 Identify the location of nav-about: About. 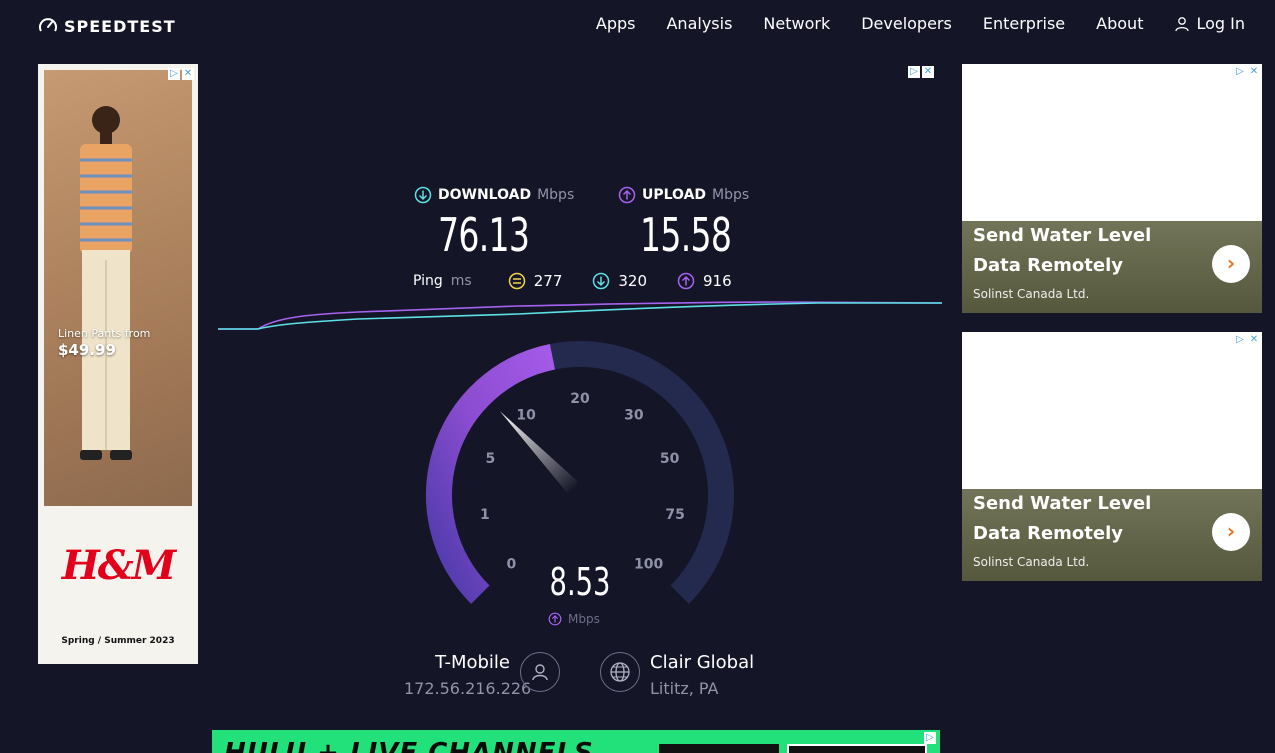
(1119, 23).